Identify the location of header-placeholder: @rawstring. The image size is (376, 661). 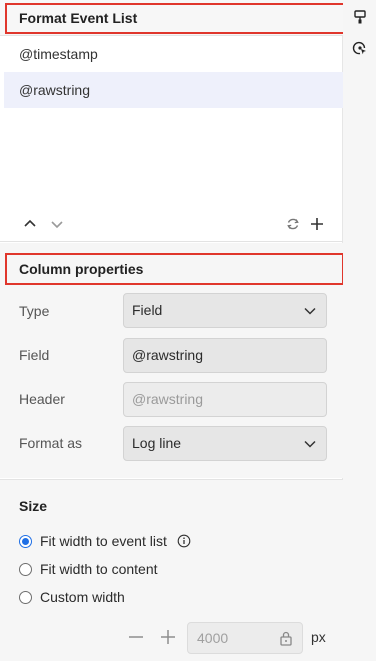
(168, 399).